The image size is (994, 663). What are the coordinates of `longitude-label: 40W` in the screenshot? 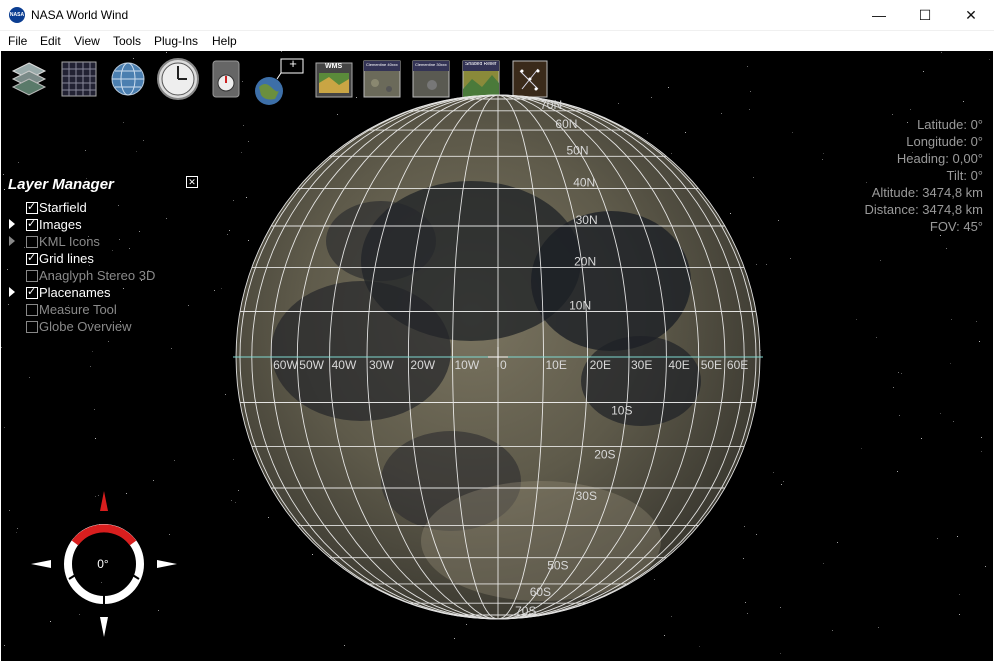 It's located at (344, 365).